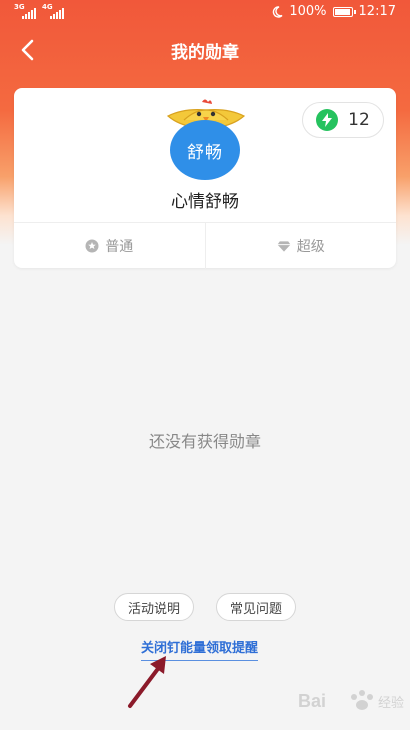 The image size is (410, 730). I want to click on medal-name: 心情舒畅, so click(205, 202).